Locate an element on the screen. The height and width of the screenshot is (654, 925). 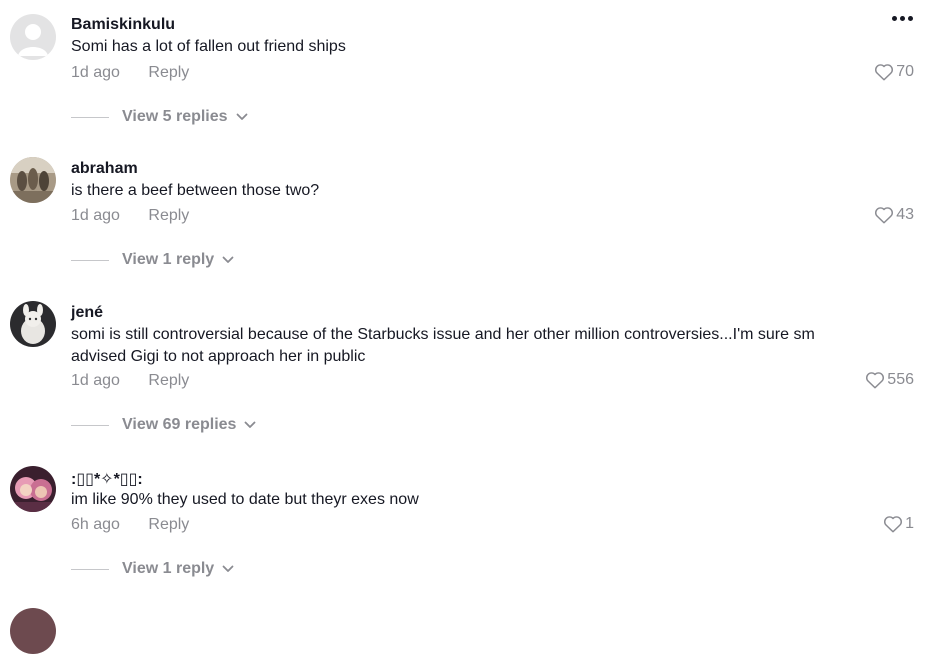
comment-time: 6h ago is located at coordinates (95, 524).